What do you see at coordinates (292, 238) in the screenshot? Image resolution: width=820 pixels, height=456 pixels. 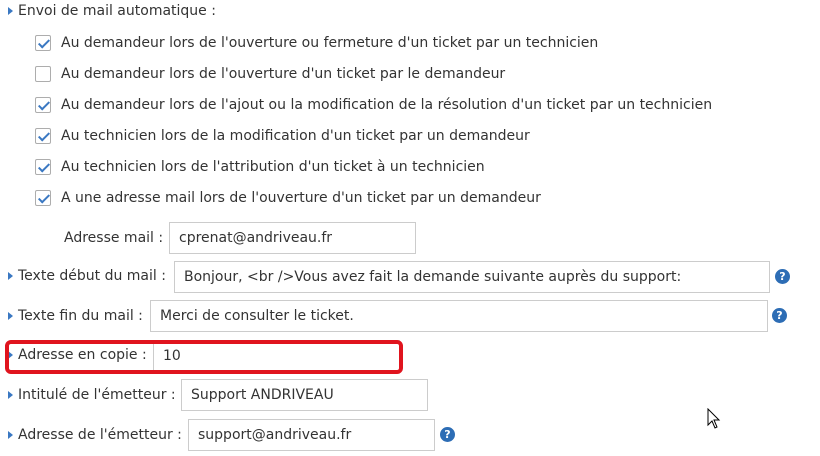 I see `adresse-mail-input: cprenat@andriveau.fr` at bounding box center [292, 238].